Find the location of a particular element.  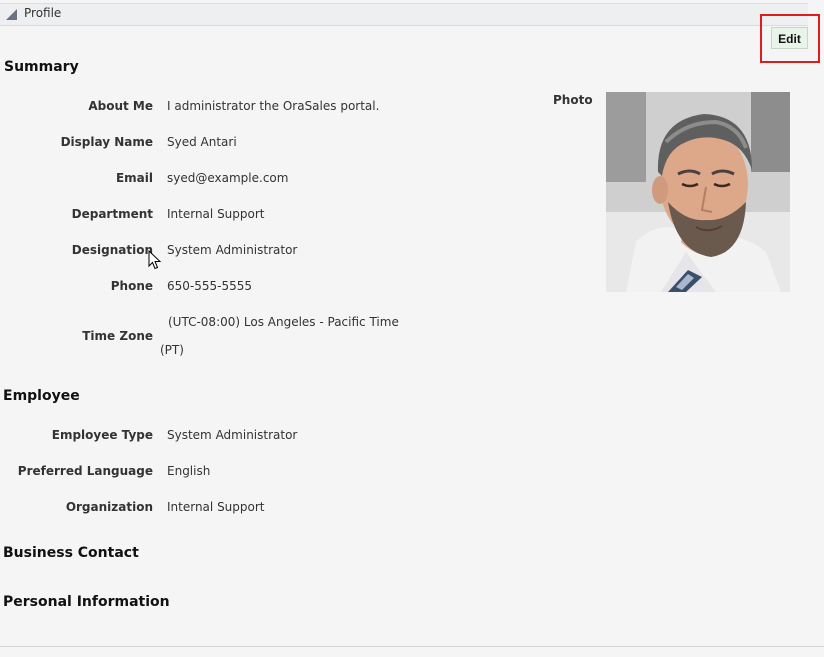

preferred-language-value: English is located at coordinates (189, 471).